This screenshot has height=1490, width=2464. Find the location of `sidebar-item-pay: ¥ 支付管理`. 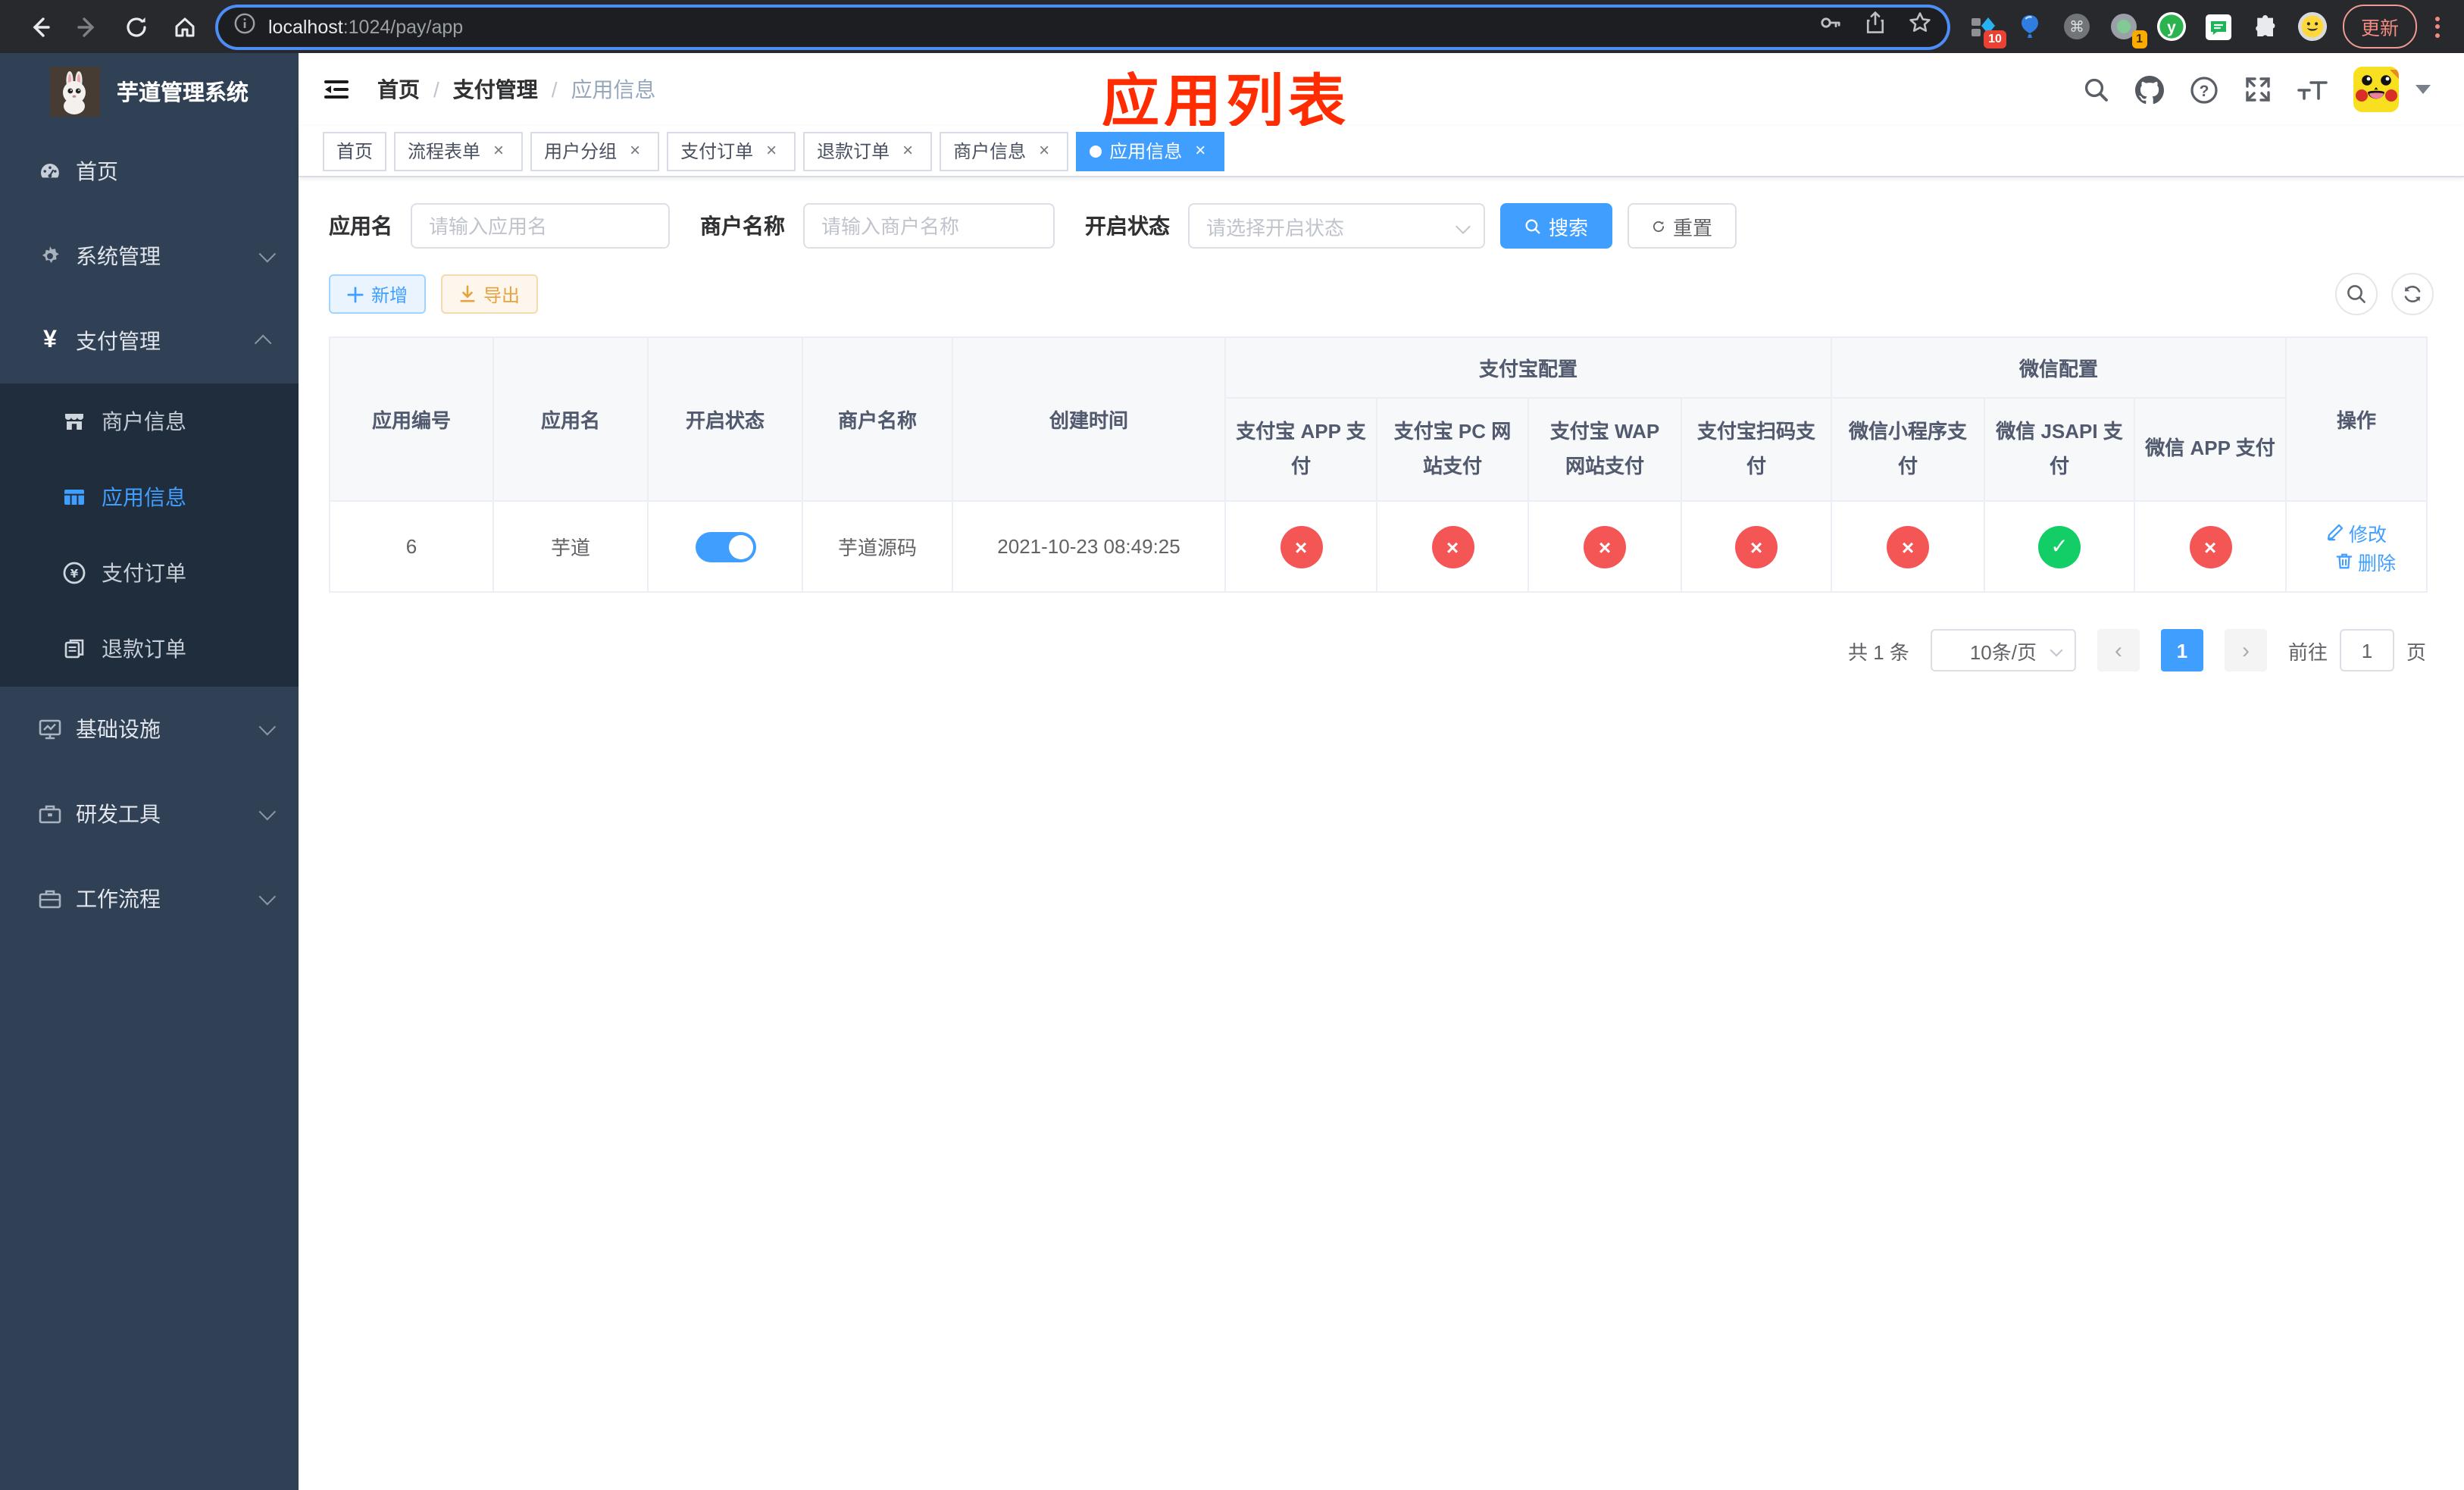

sidebar-item-pay: ¥ 支付管理 is located at coordinates (149, 341).